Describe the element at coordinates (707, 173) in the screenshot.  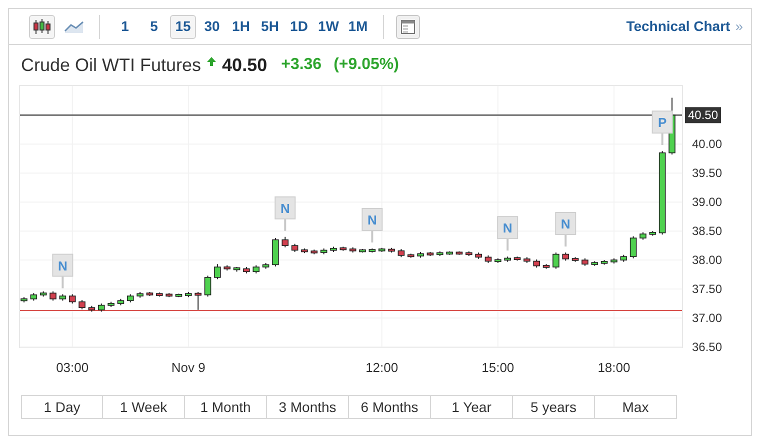
I see `y-axis-label: 39.50` at that location.